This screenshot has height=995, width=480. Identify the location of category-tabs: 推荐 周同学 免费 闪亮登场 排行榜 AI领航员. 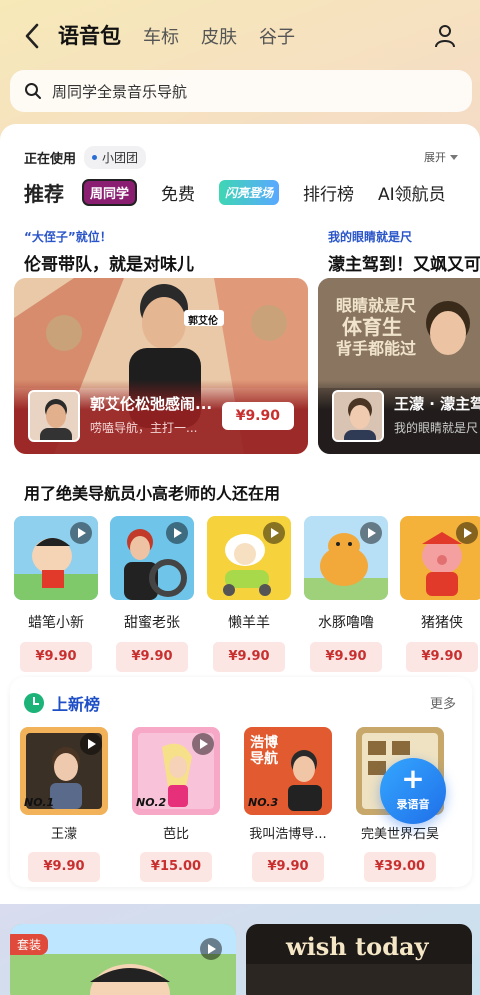
(247, 192).